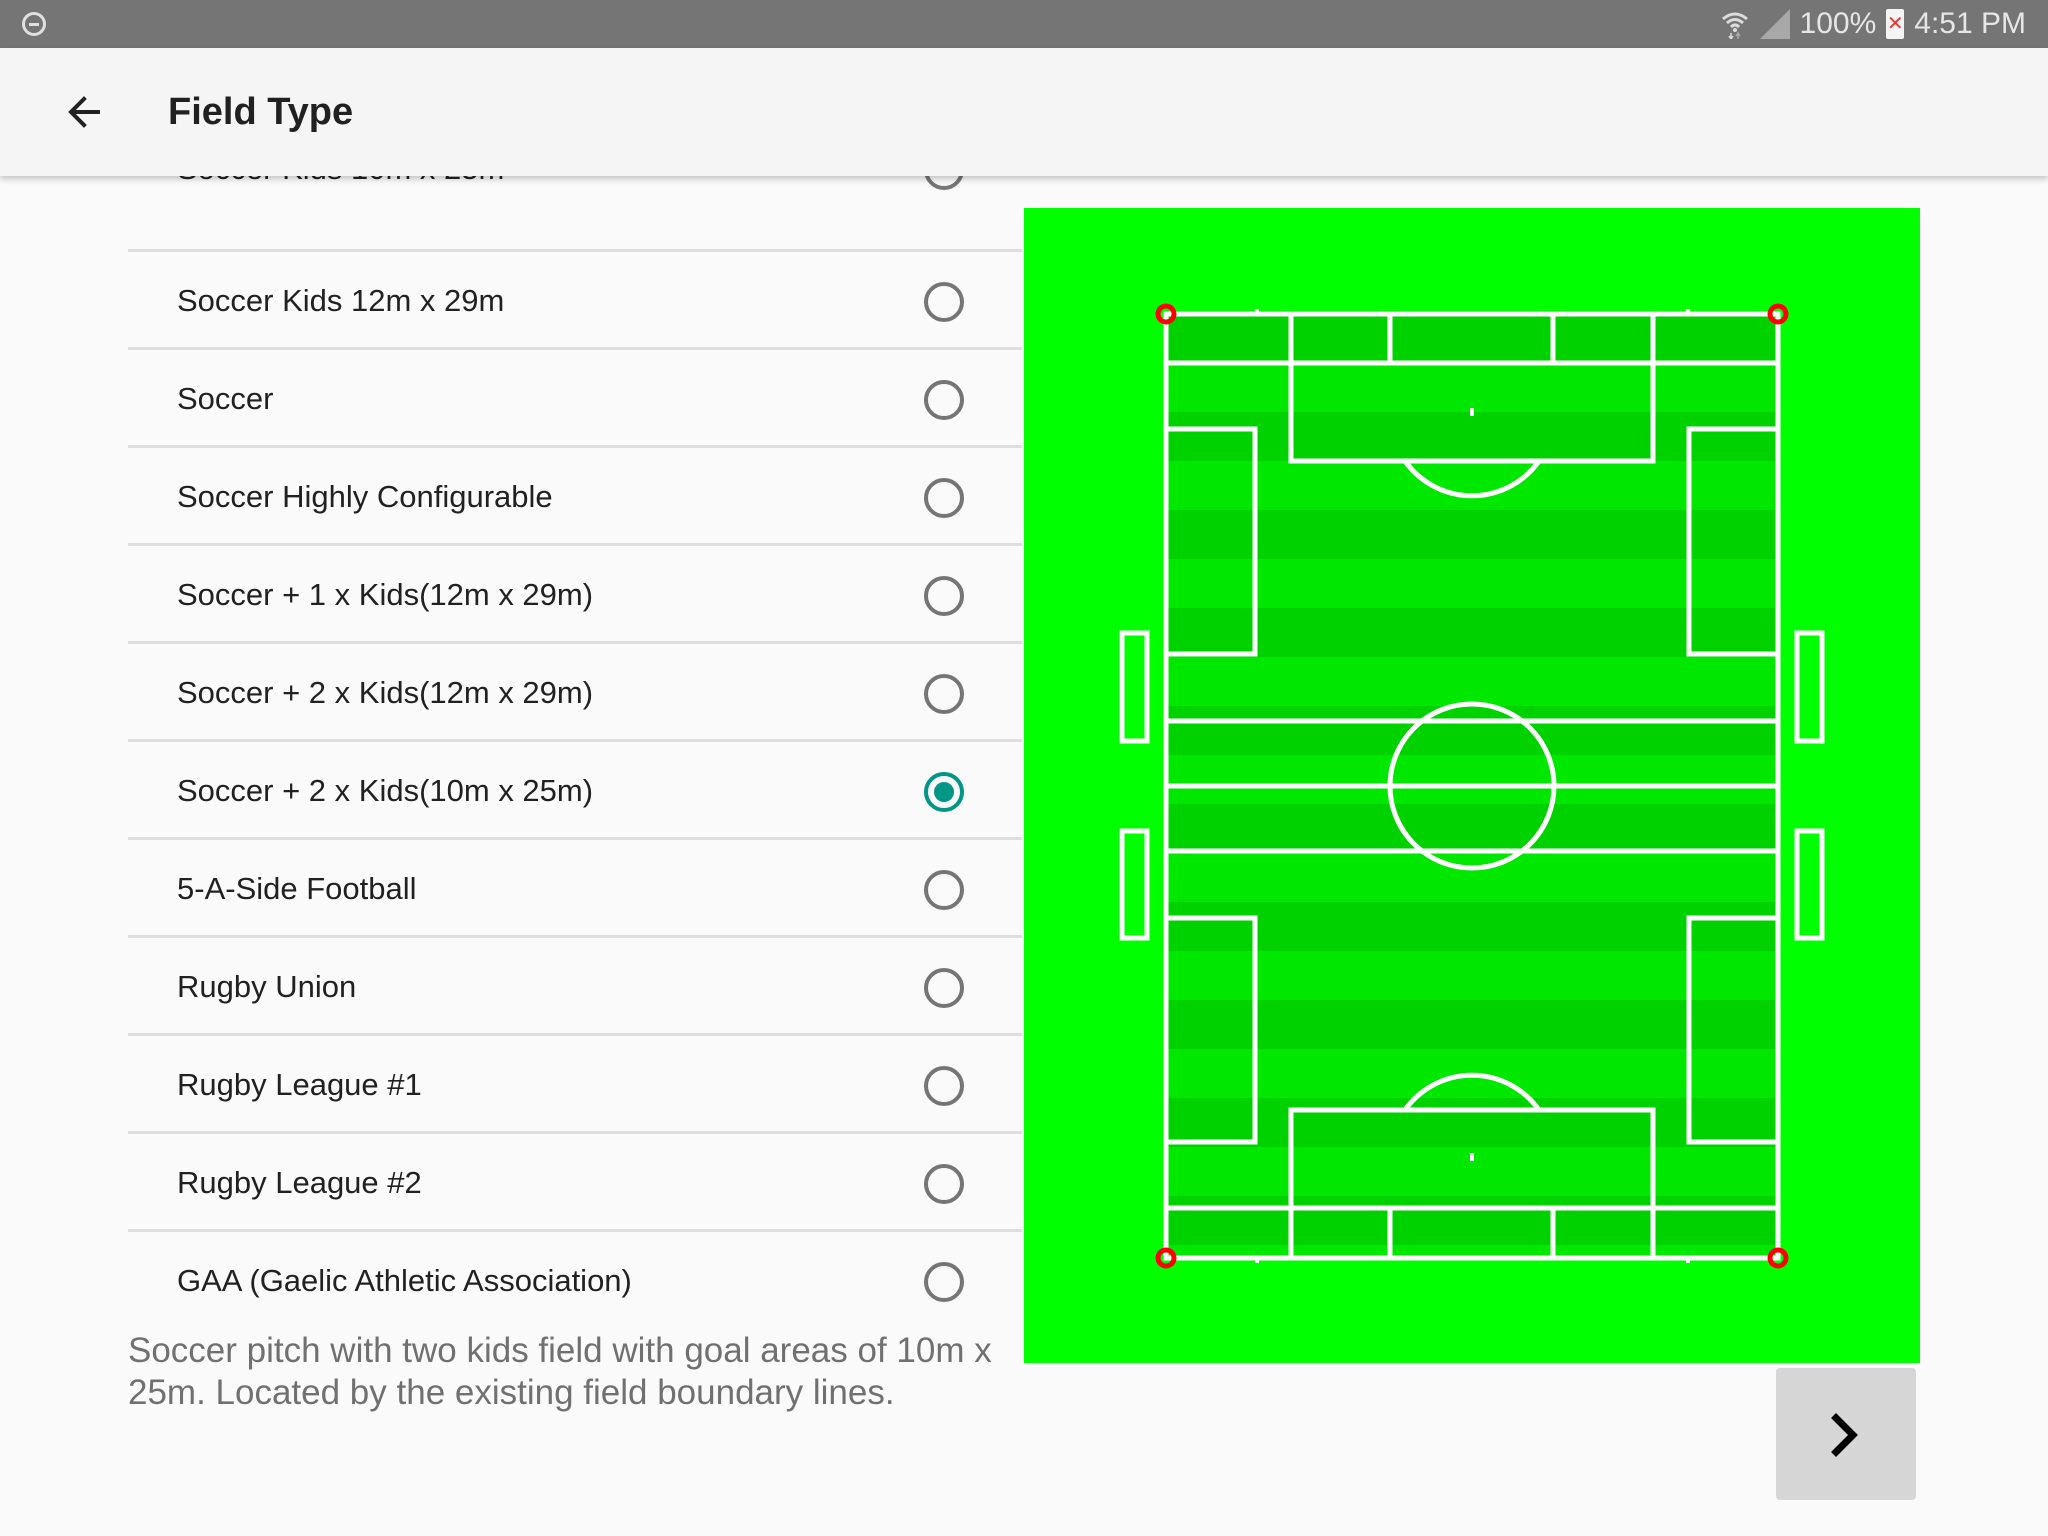 The width and height of the screenshot is (2048, 1536). What do you see at coordinates (575, 399) in the screenshot?
I see `list-item-soccer: Soccer` at bounding box center [575, 399].